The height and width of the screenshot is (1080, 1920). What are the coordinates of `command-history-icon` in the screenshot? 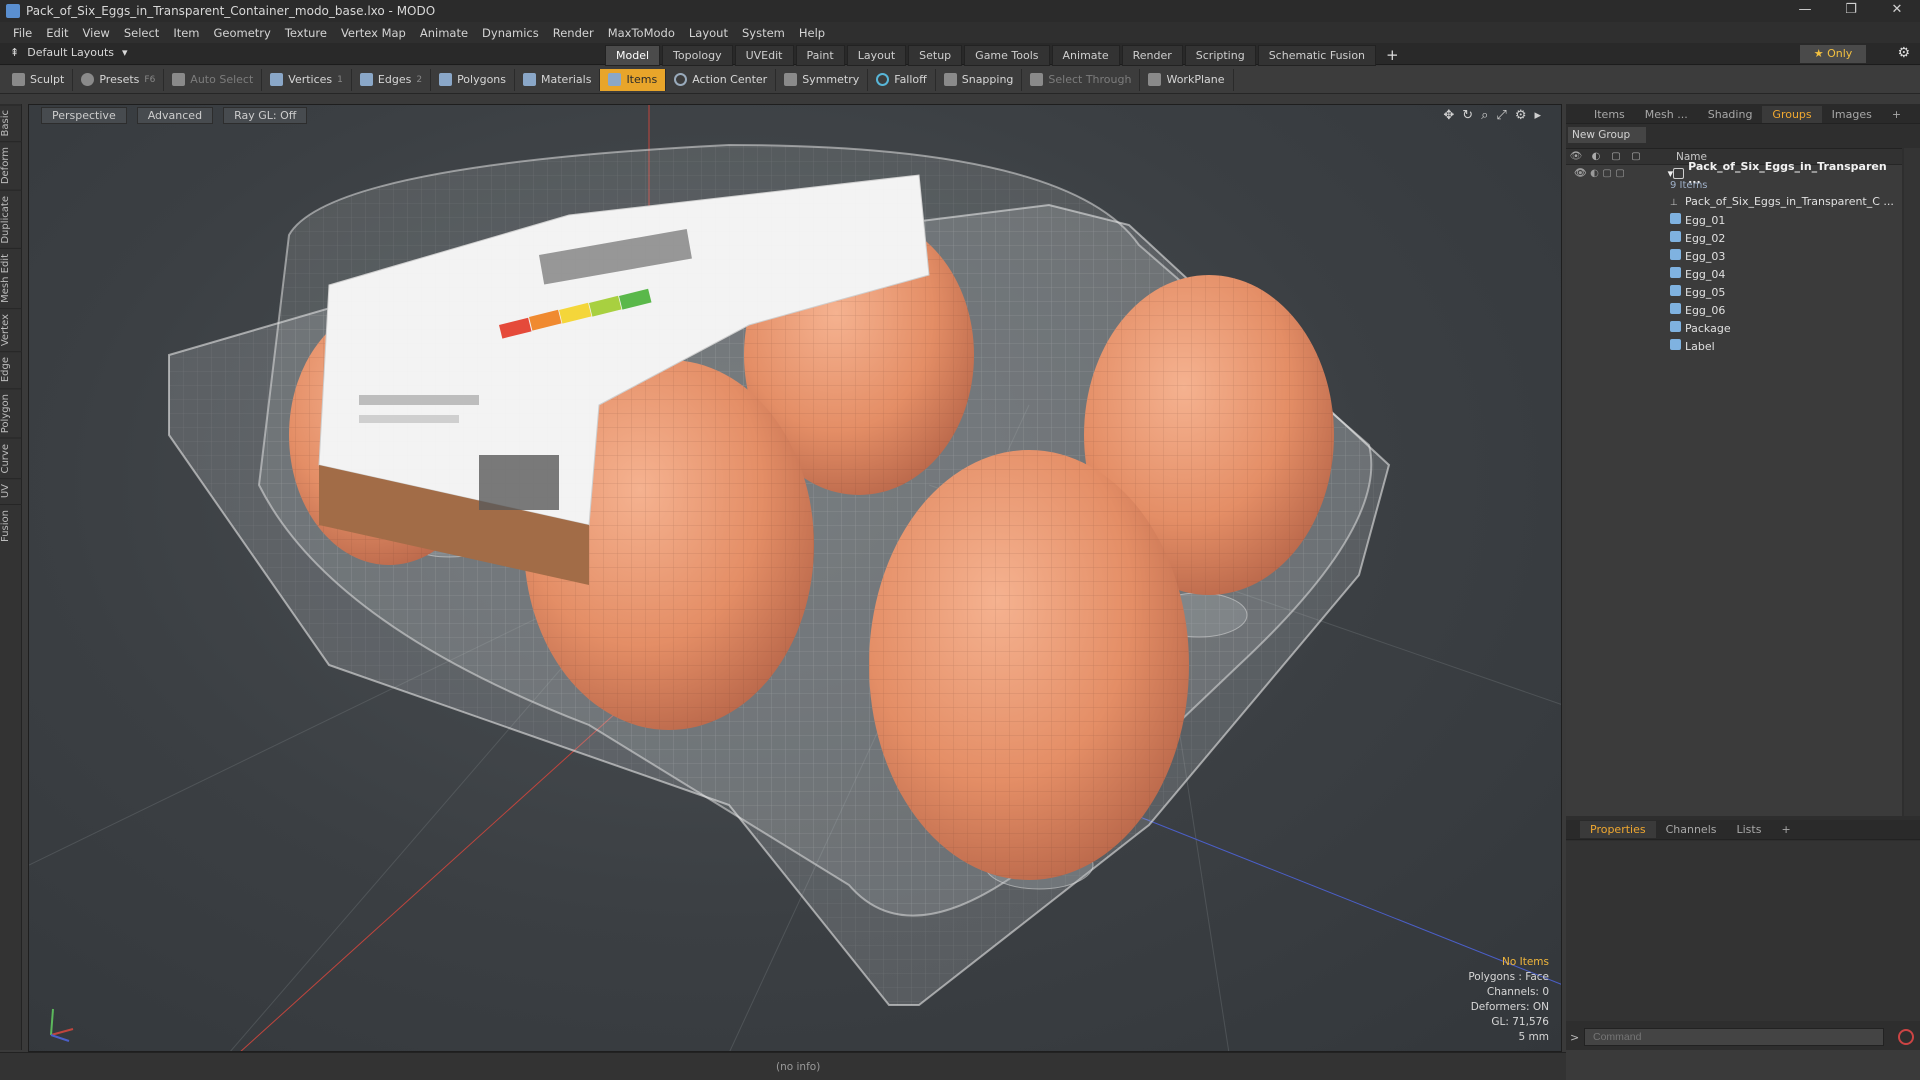 It's located at (1906, 1037).